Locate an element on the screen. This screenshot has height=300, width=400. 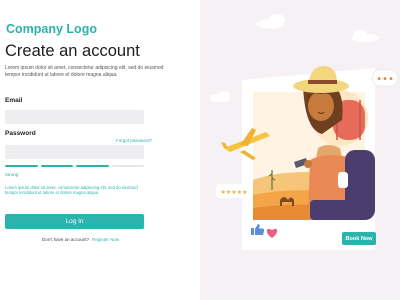
forgot-password-link: Forgot password? is located at coordinates (134, 140).